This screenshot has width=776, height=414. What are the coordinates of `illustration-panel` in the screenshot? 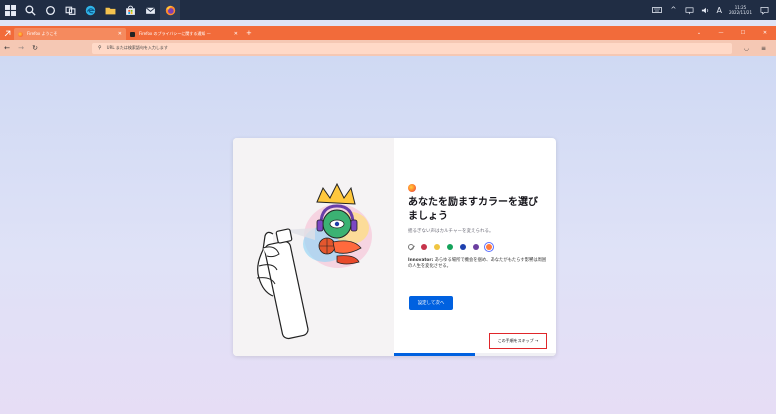 It's located at (313, 247).